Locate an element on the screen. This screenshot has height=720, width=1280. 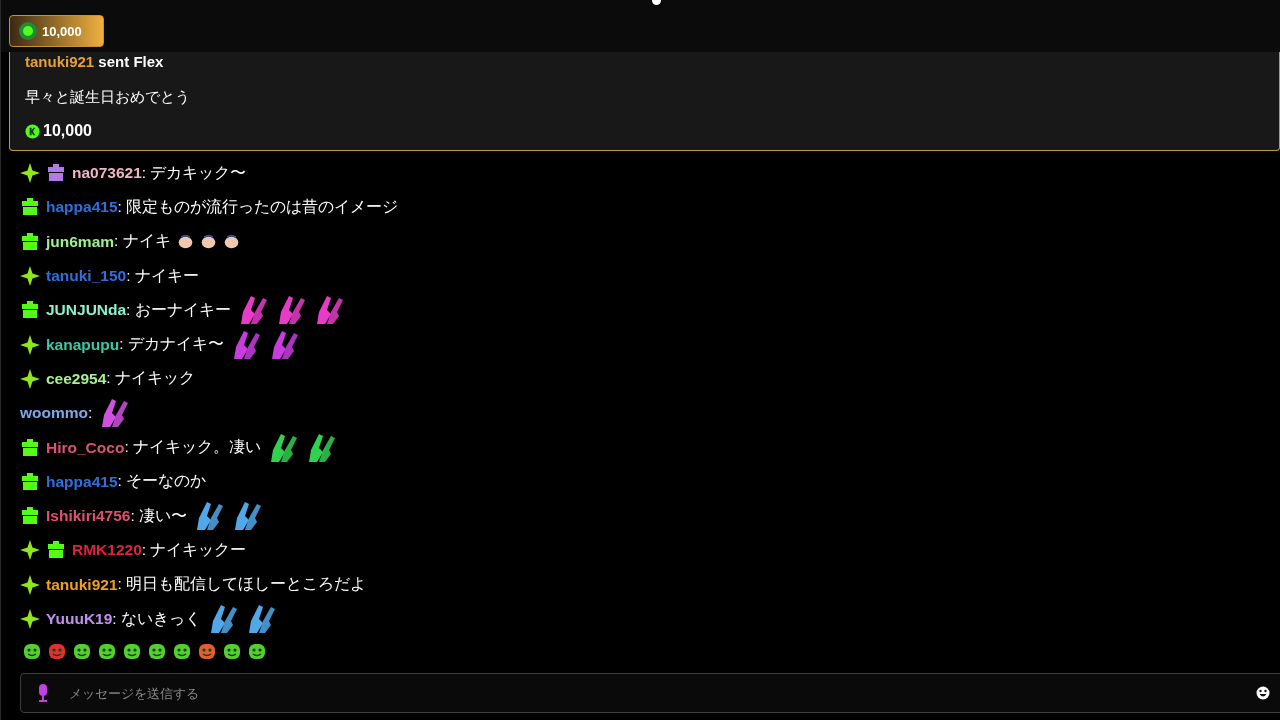
username: tanuki921 is located at coordinates (82, 584).